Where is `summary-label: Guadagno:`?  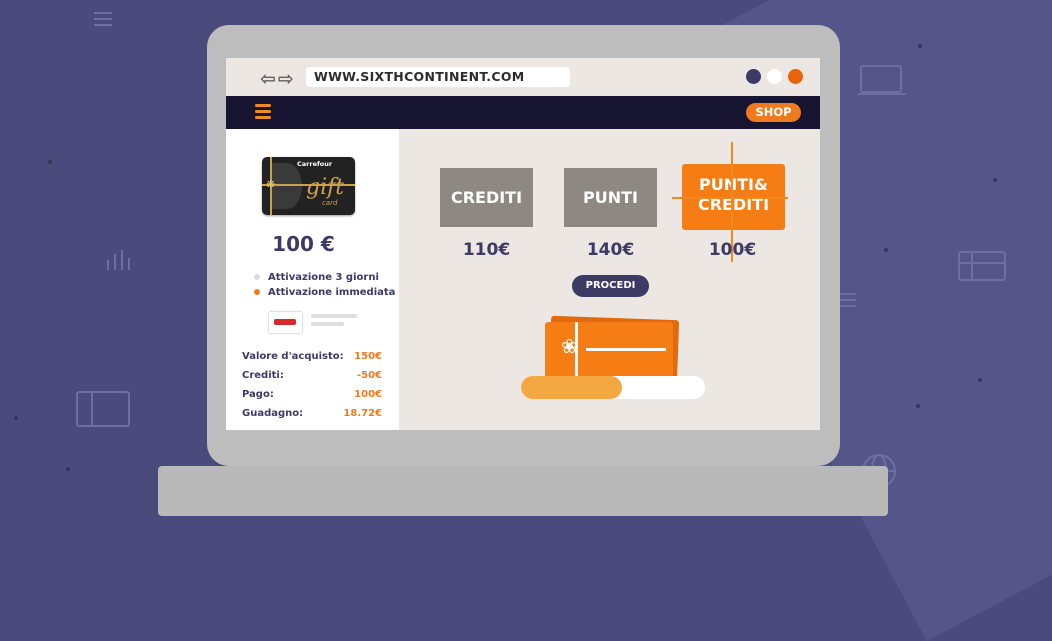
summary-label: Guadagno: is located at coordinates (273, 413).